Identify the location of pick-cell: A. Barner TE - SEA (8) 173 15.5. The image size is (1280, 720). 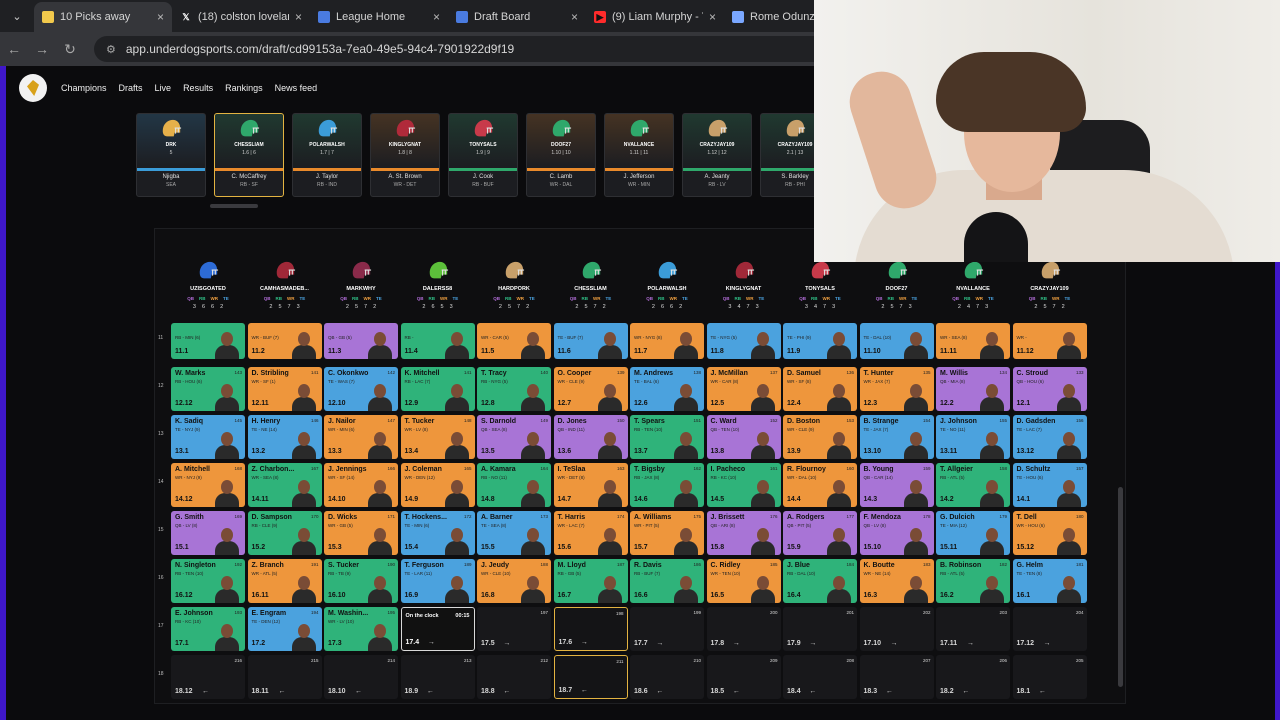
(514, 533).